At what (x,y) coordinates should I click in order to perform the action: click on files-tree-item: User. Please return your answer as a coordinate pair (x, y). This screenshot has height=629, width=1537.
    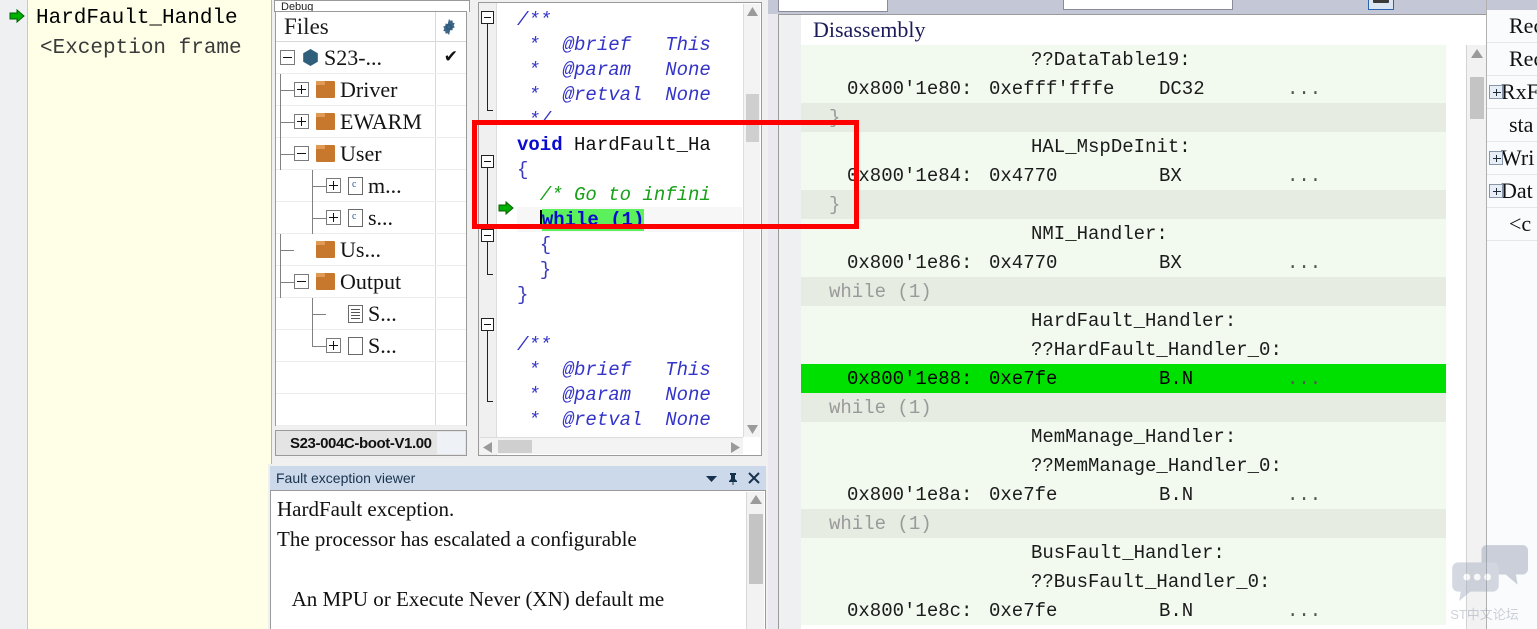
    Looking at the image, I should click on (371, 154).